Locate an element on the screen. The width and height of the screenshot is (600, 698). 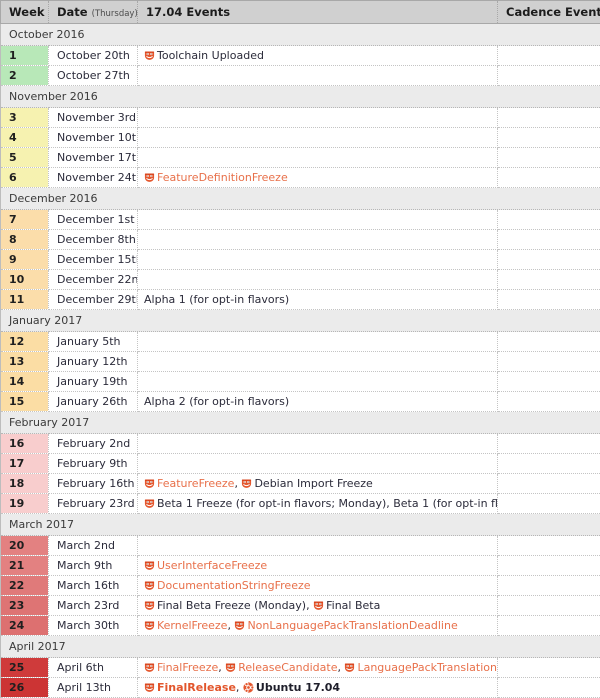
month-separator-row: November 2016 is located at coordinates (300, 97).